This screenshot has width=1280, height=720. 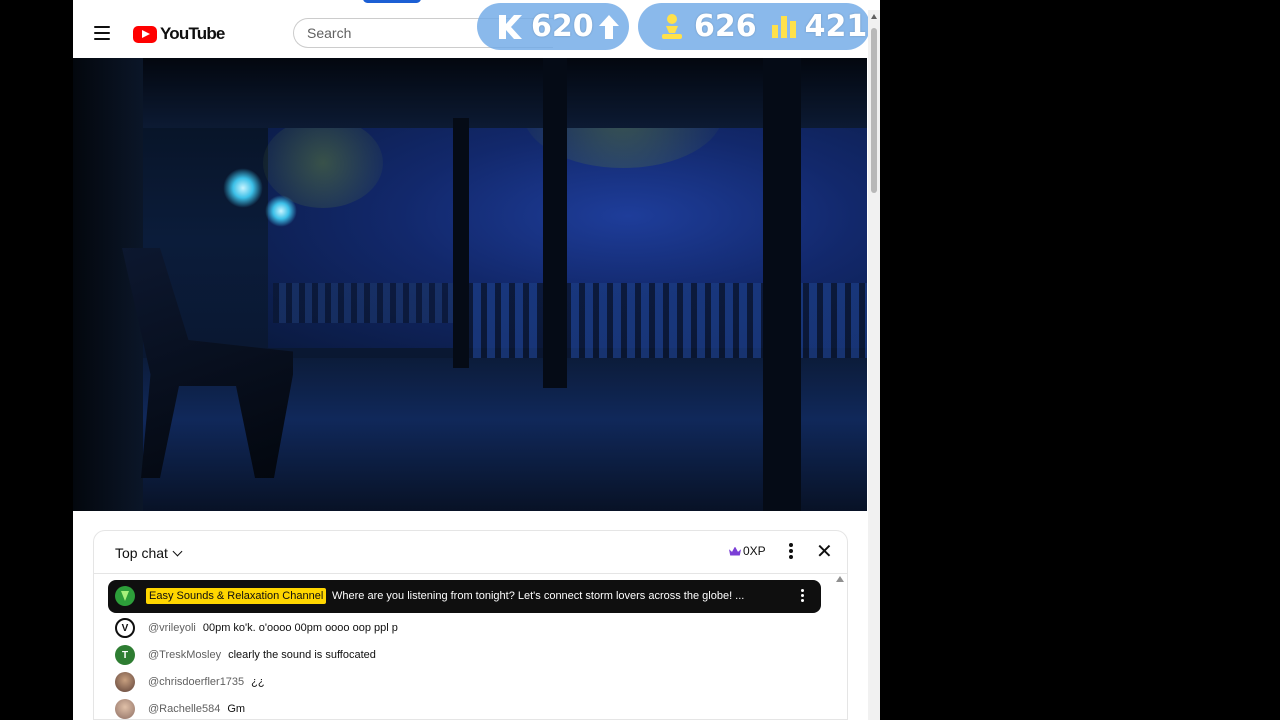 What do you see at coordinates (874, 365) in the screenshot?
I see `page-scrollbar` at bounding box center [874, 365].